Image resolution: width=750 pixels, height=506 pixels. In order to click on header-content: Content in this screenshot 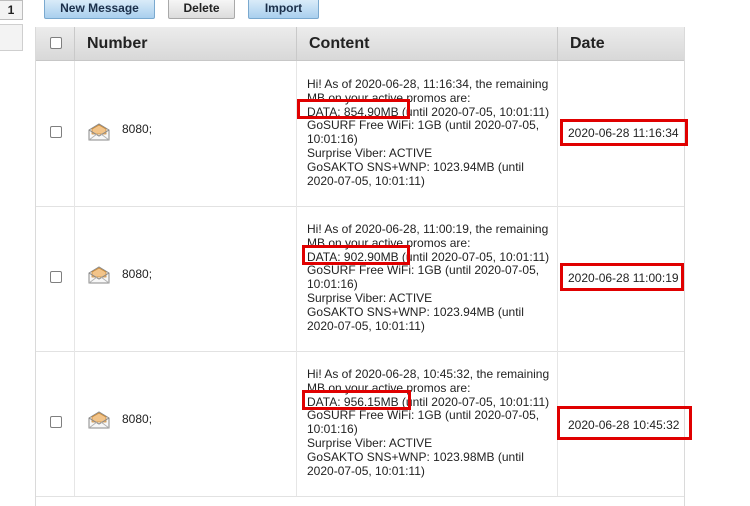, I will do `click(427, 43)`.